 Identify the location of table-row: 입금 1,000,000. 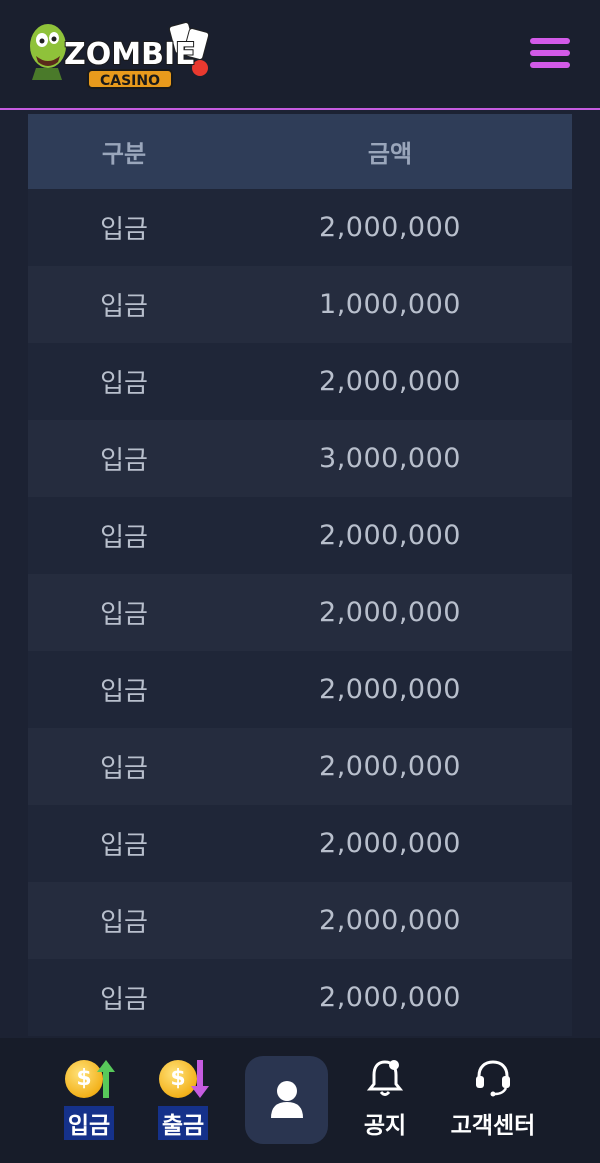
(300, 304).